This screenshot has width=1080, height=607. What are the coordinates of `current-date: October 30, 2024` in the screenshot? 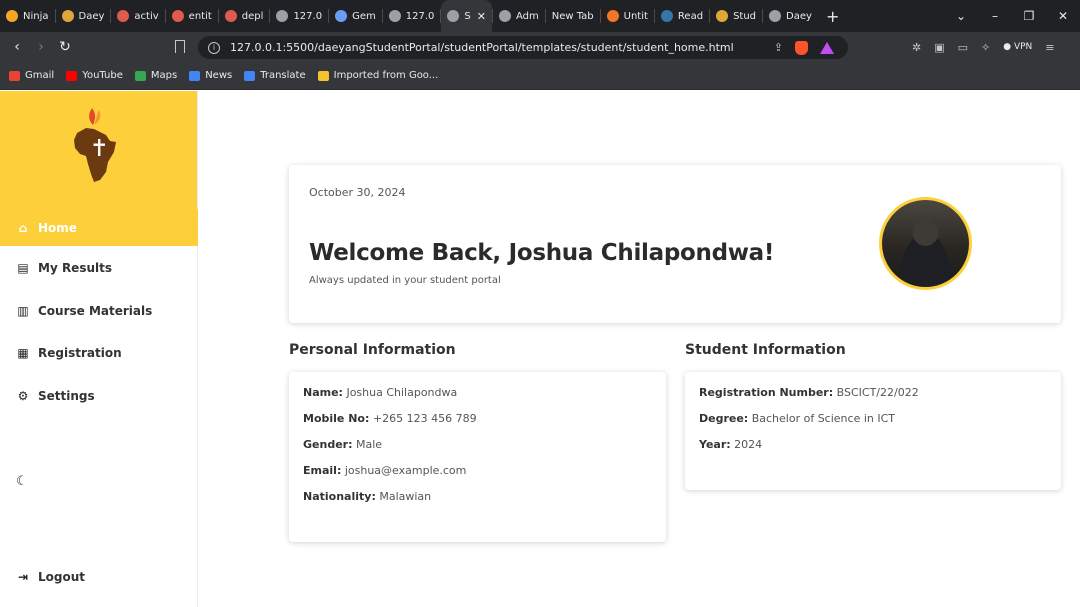 It's located at (357, 192).